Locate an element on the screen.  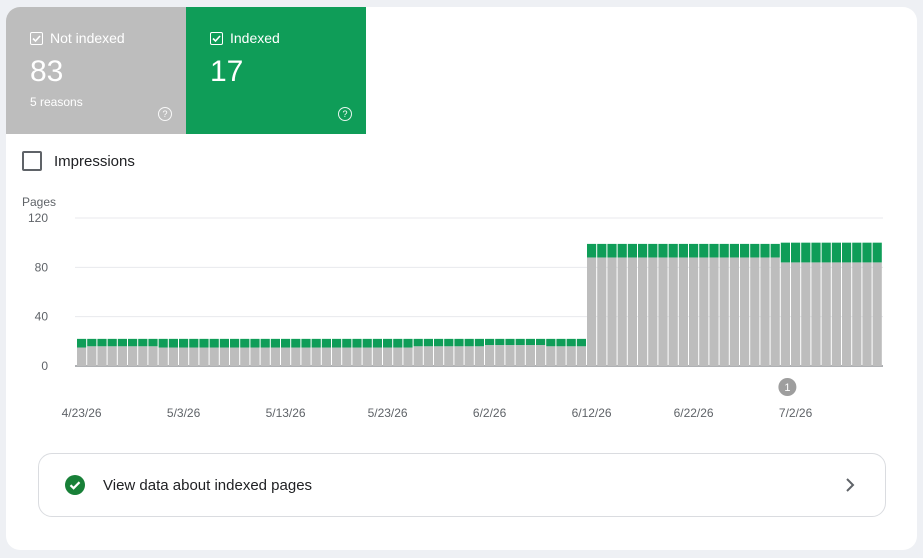
not-indexed-tile: Not indexed 83 5 reasons ? is located at coordinates (96, 70).